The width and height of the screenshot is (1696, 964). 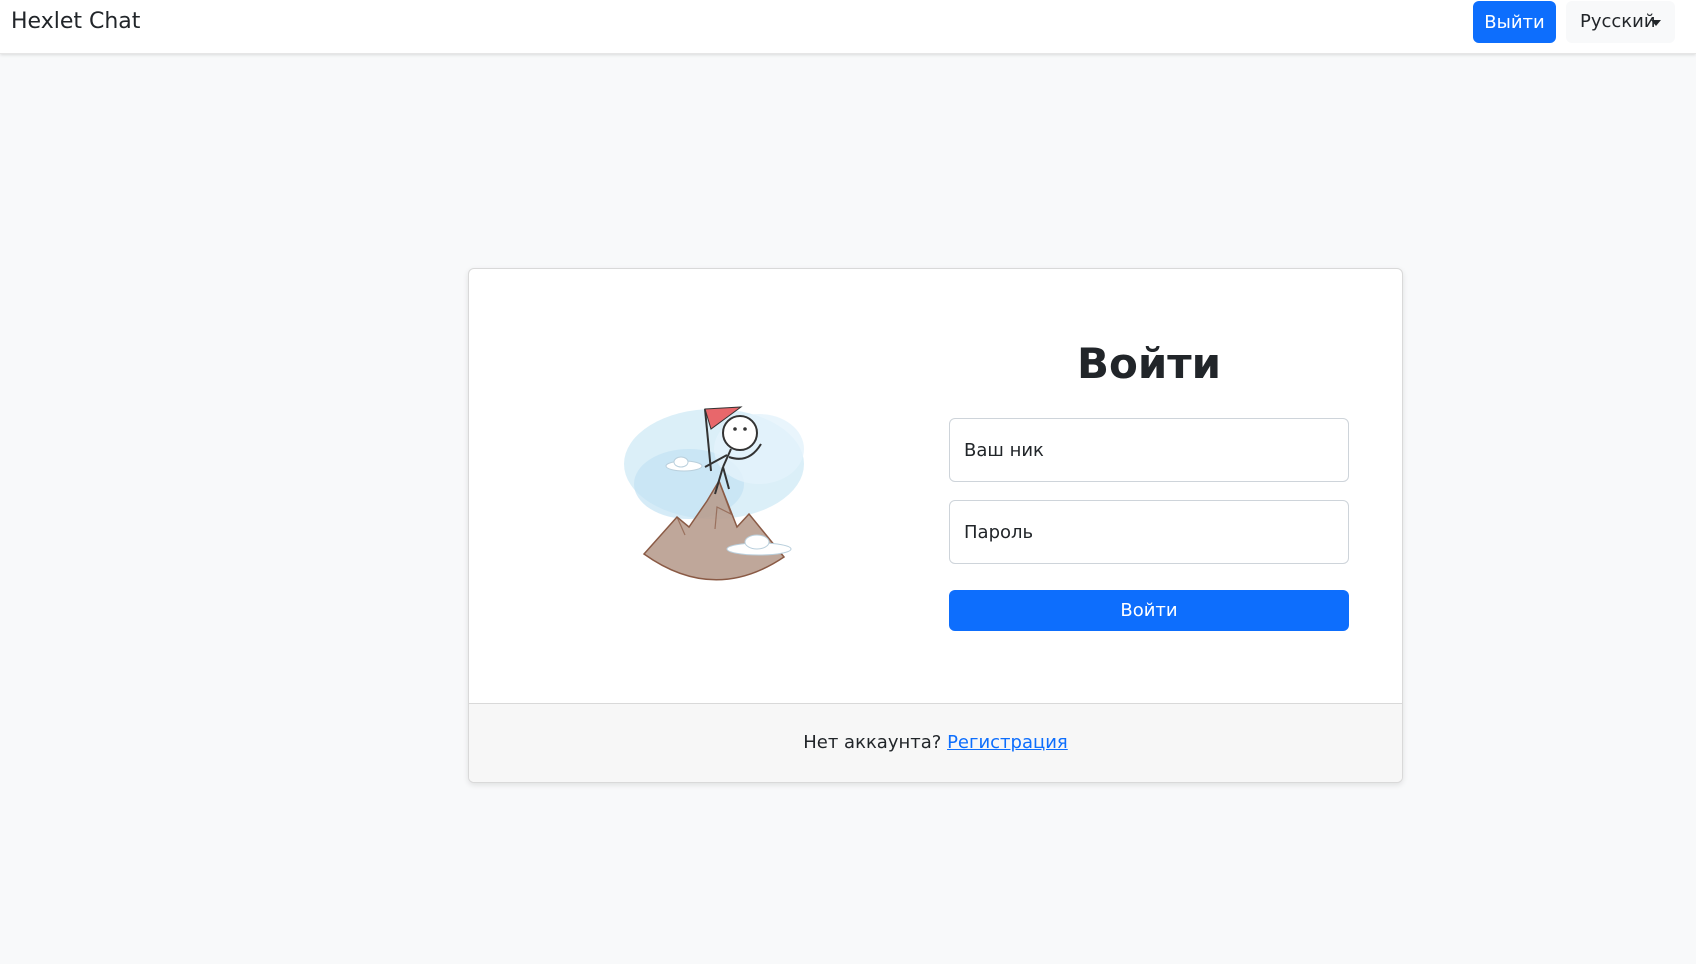 What do you see at coordinates (1149, 610) in the screenshot?
I see `login-submit-button: Войти` at bounding box center [1149, 610].